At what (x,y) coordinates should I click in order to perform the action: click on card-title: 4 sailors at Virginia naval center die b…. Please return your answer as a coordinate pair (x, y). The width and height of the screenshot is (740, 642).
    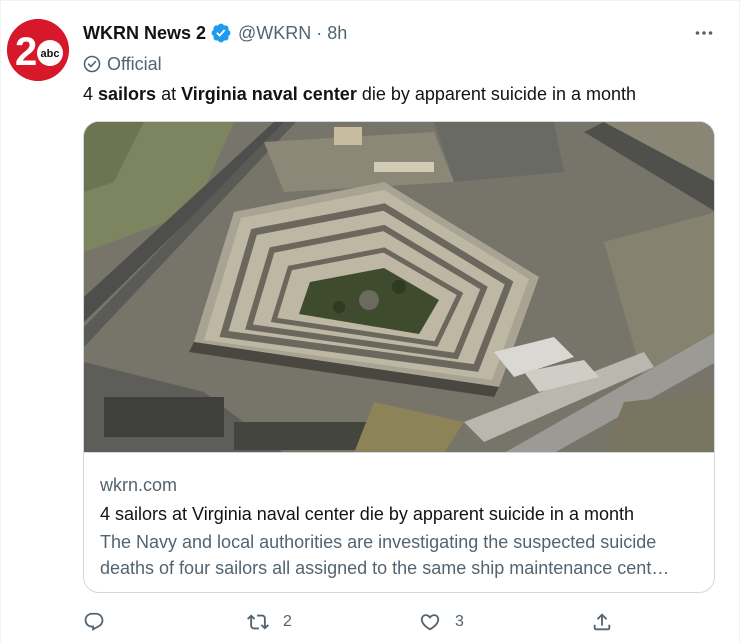
    Looking at the image, I should click on (367, 514).